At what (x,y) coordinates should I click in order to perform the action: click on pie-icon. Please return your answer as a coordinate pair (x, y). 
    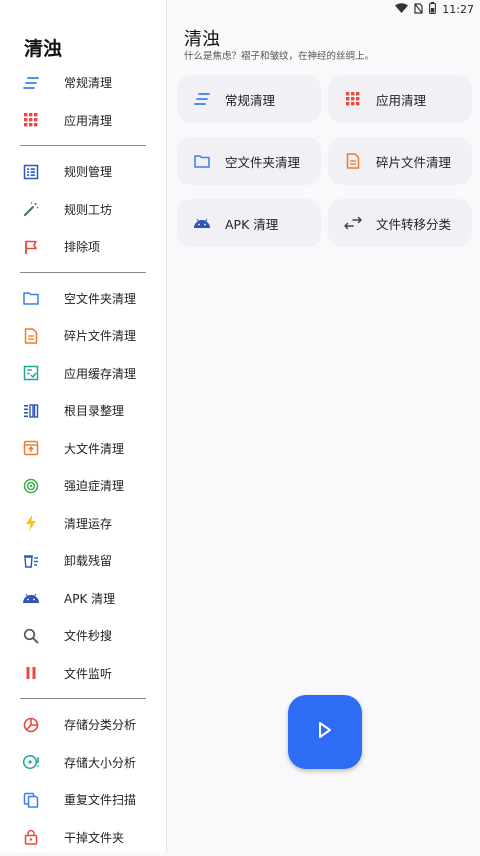
    Looking at the image, I should click on (31, 725).